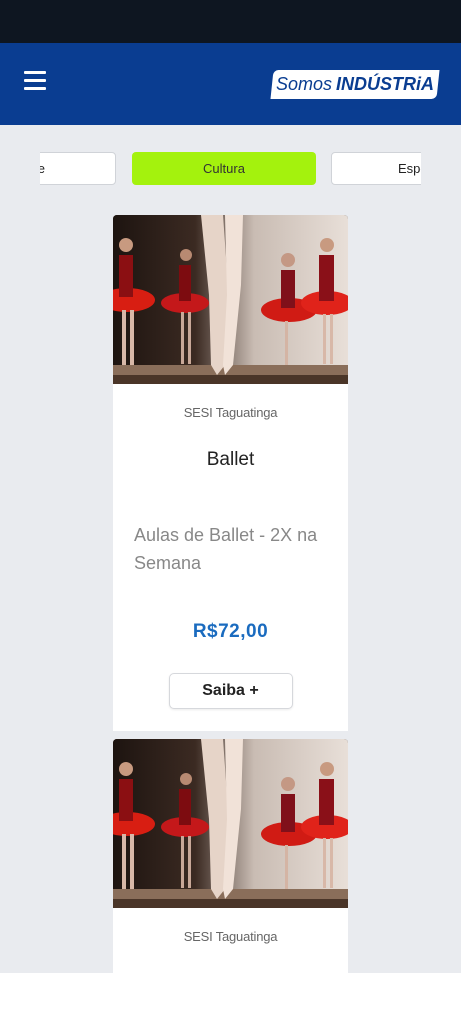 The image size is (461, 1024). I want to click on tab-label: Cultura, so click(224, 168).